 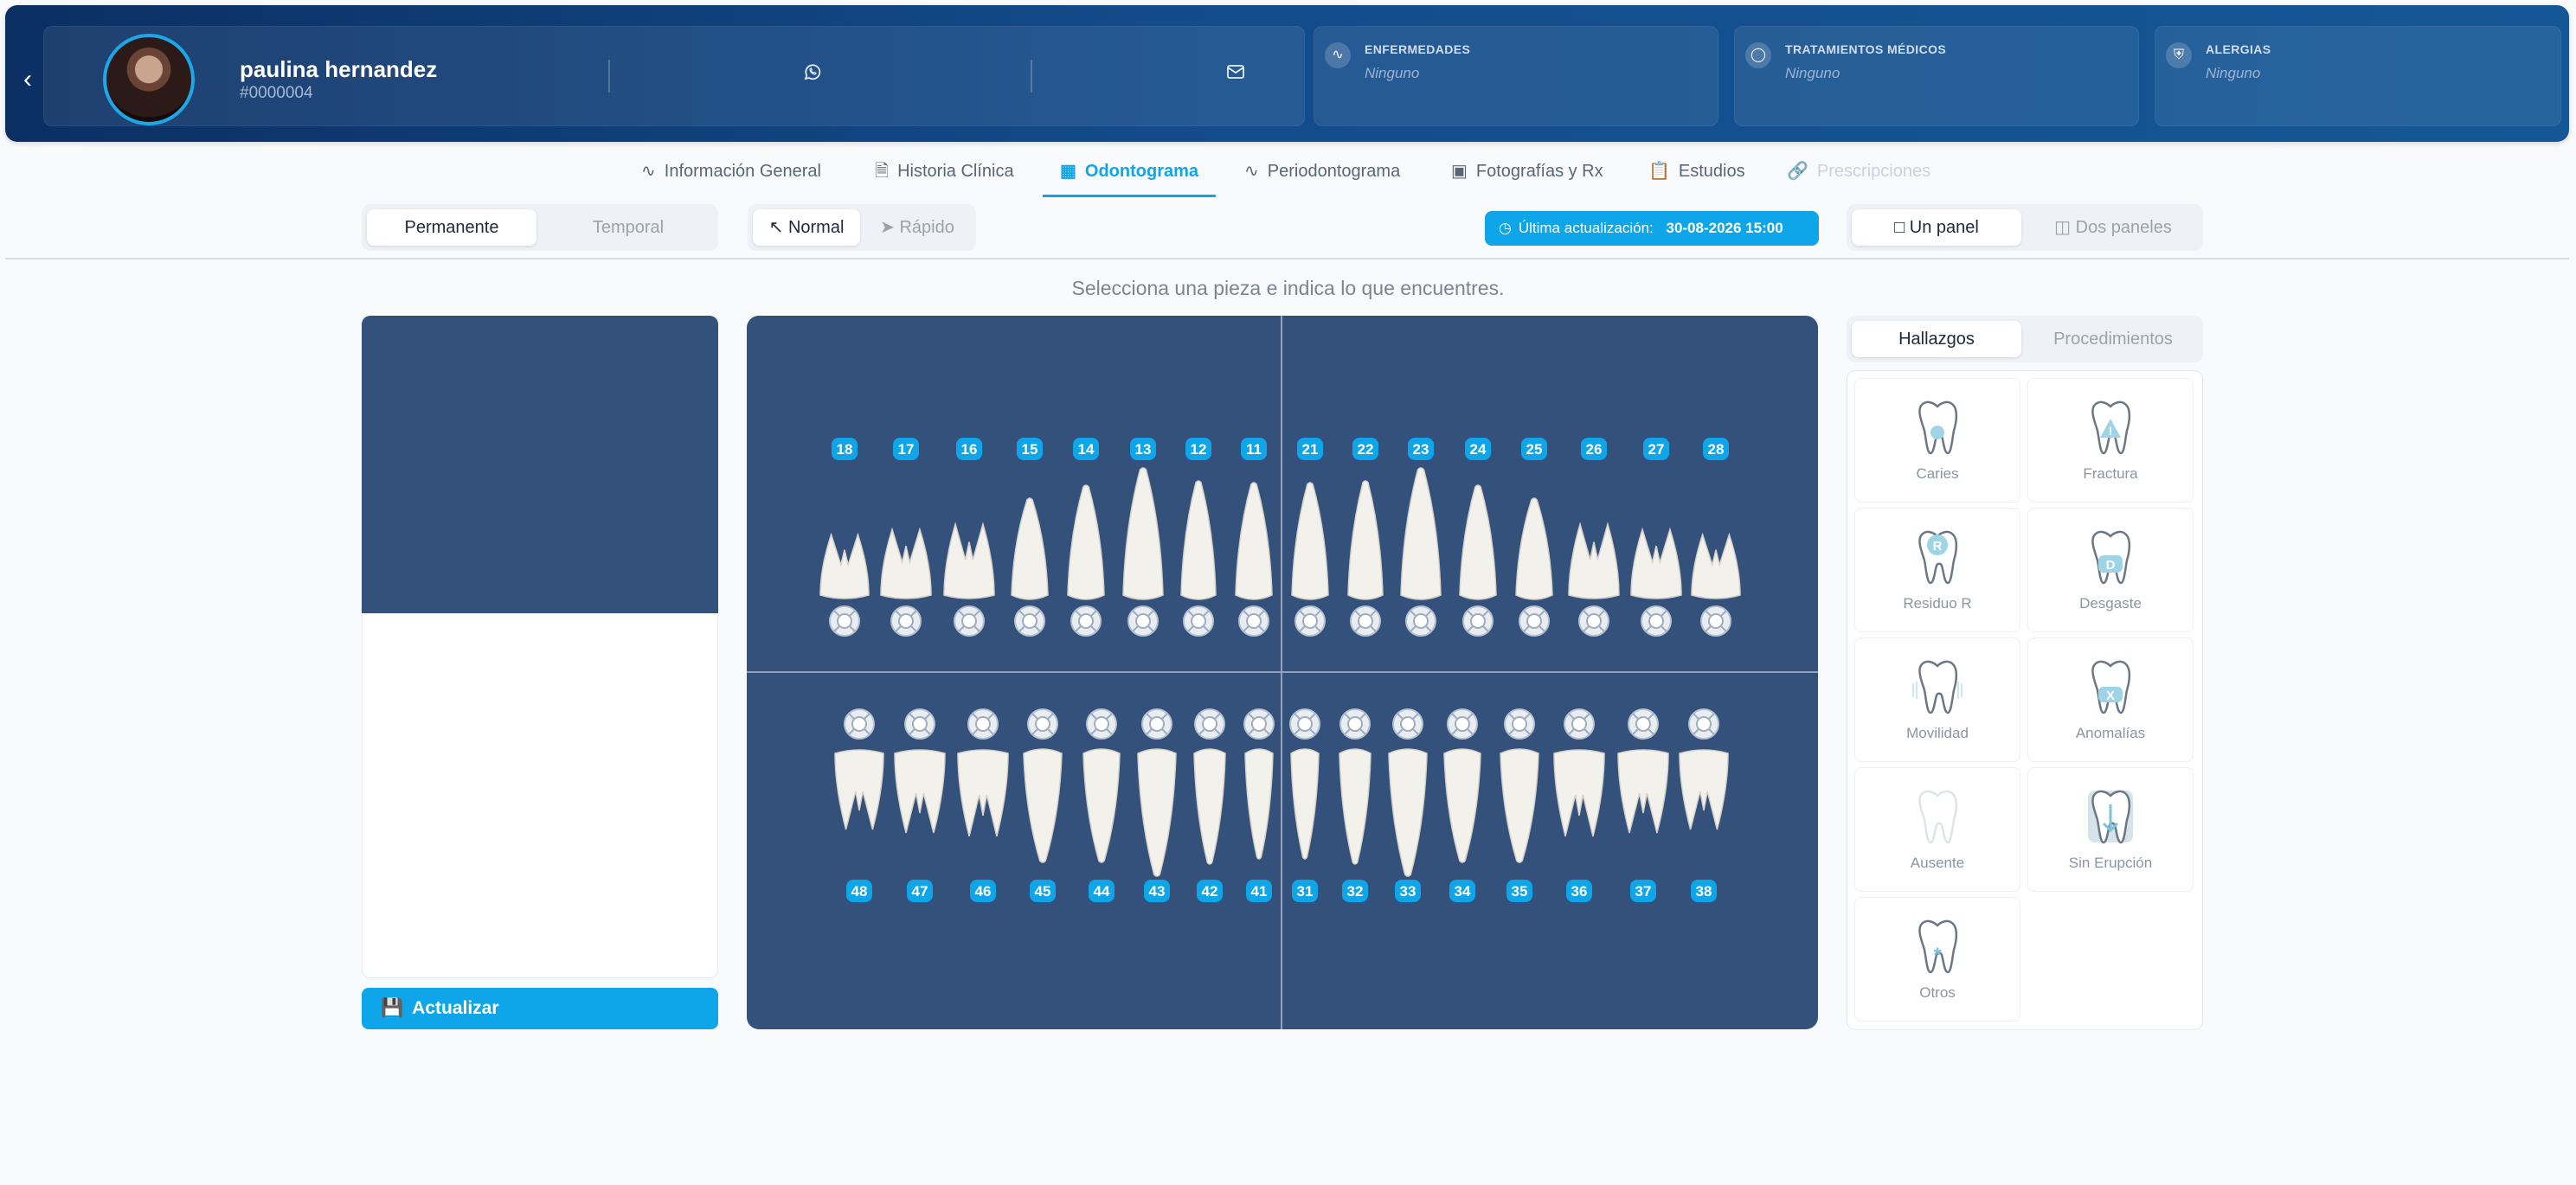 I want to click on tooth-number-16: 16, so click(x=969, y=449).